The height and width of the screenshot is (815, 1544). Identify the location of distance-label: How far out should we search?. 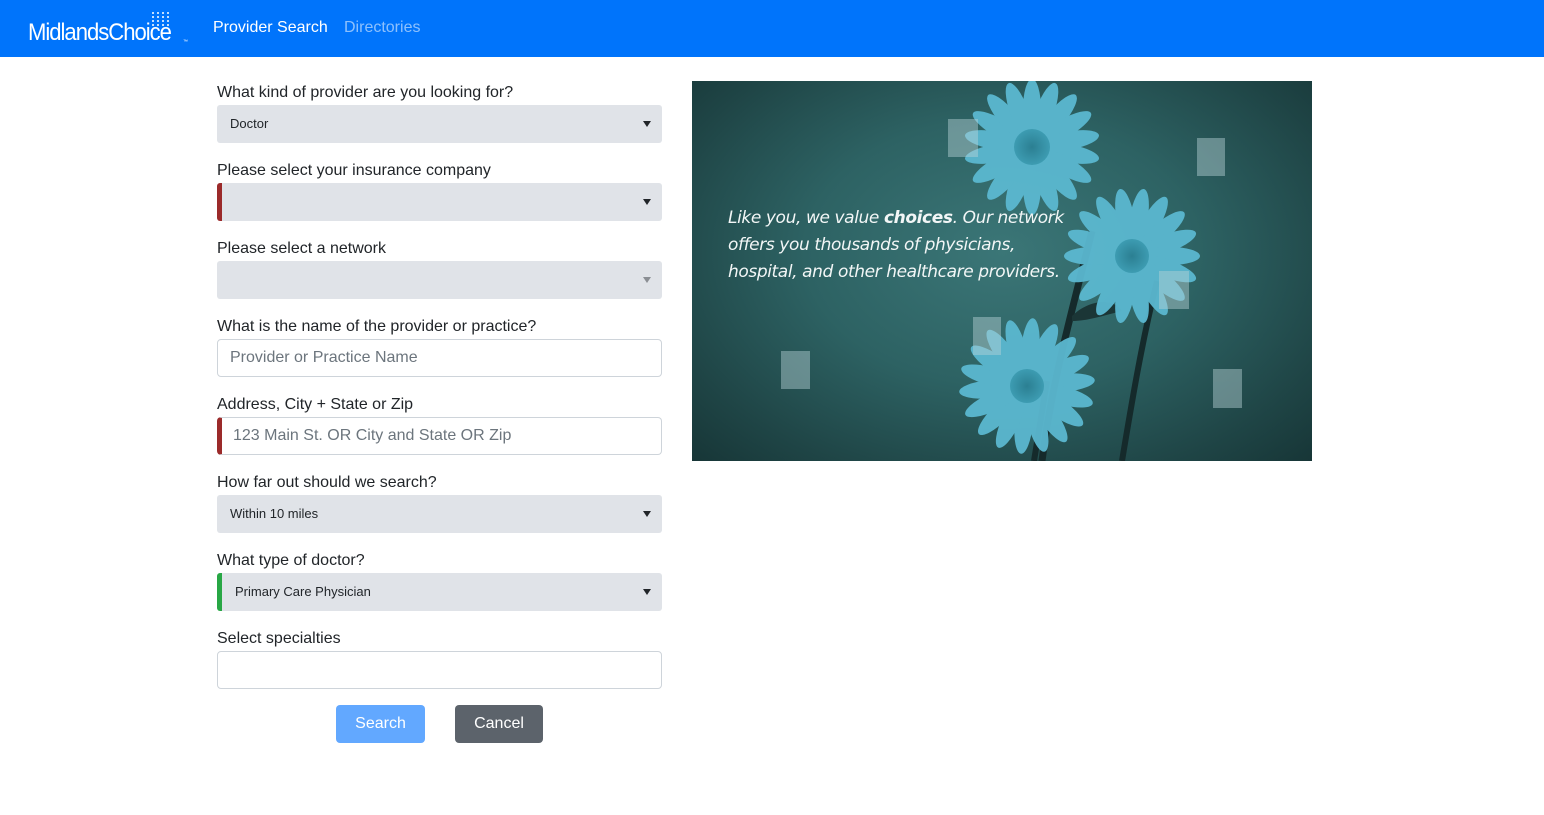
(327, 482).